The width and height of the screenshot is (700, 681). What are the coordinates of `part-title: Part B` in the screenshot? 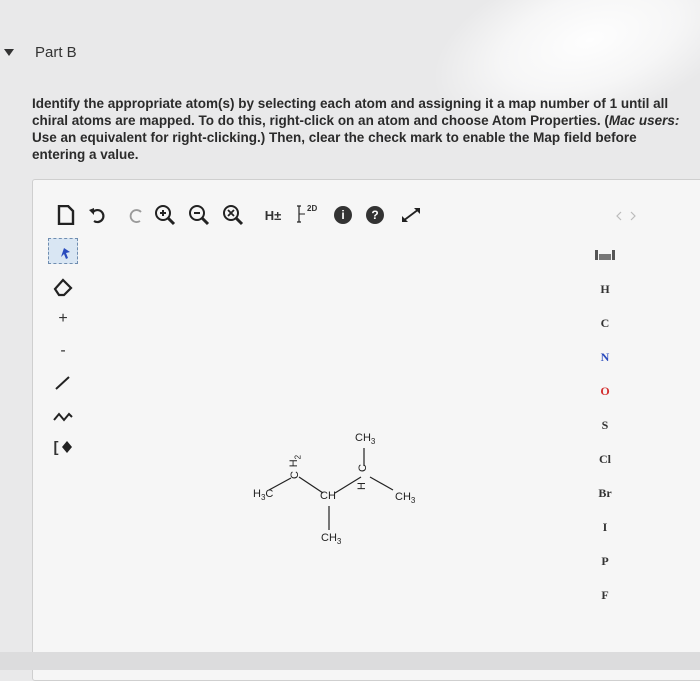 It's located at (56, 52).